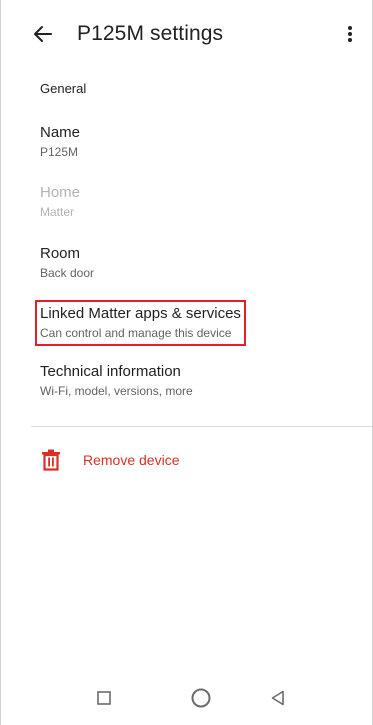  Describe the element at coordinates (57, 212) in the screenshot. I see `setting-subtitle: Matter` at that location.